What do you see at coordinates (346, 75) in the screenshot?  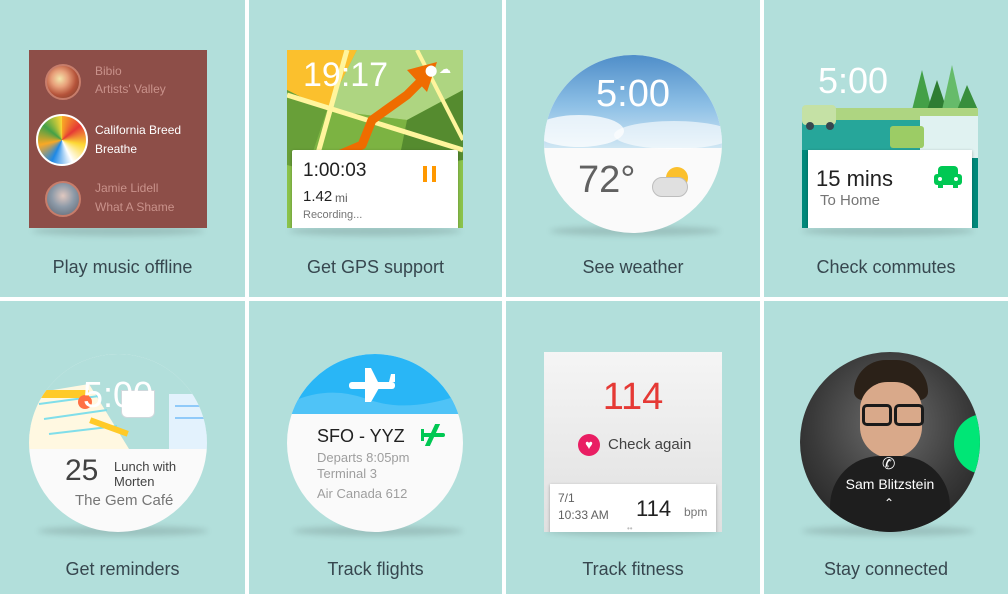 I see `gps-clock: 19:17` at bounding box center [346, 75].